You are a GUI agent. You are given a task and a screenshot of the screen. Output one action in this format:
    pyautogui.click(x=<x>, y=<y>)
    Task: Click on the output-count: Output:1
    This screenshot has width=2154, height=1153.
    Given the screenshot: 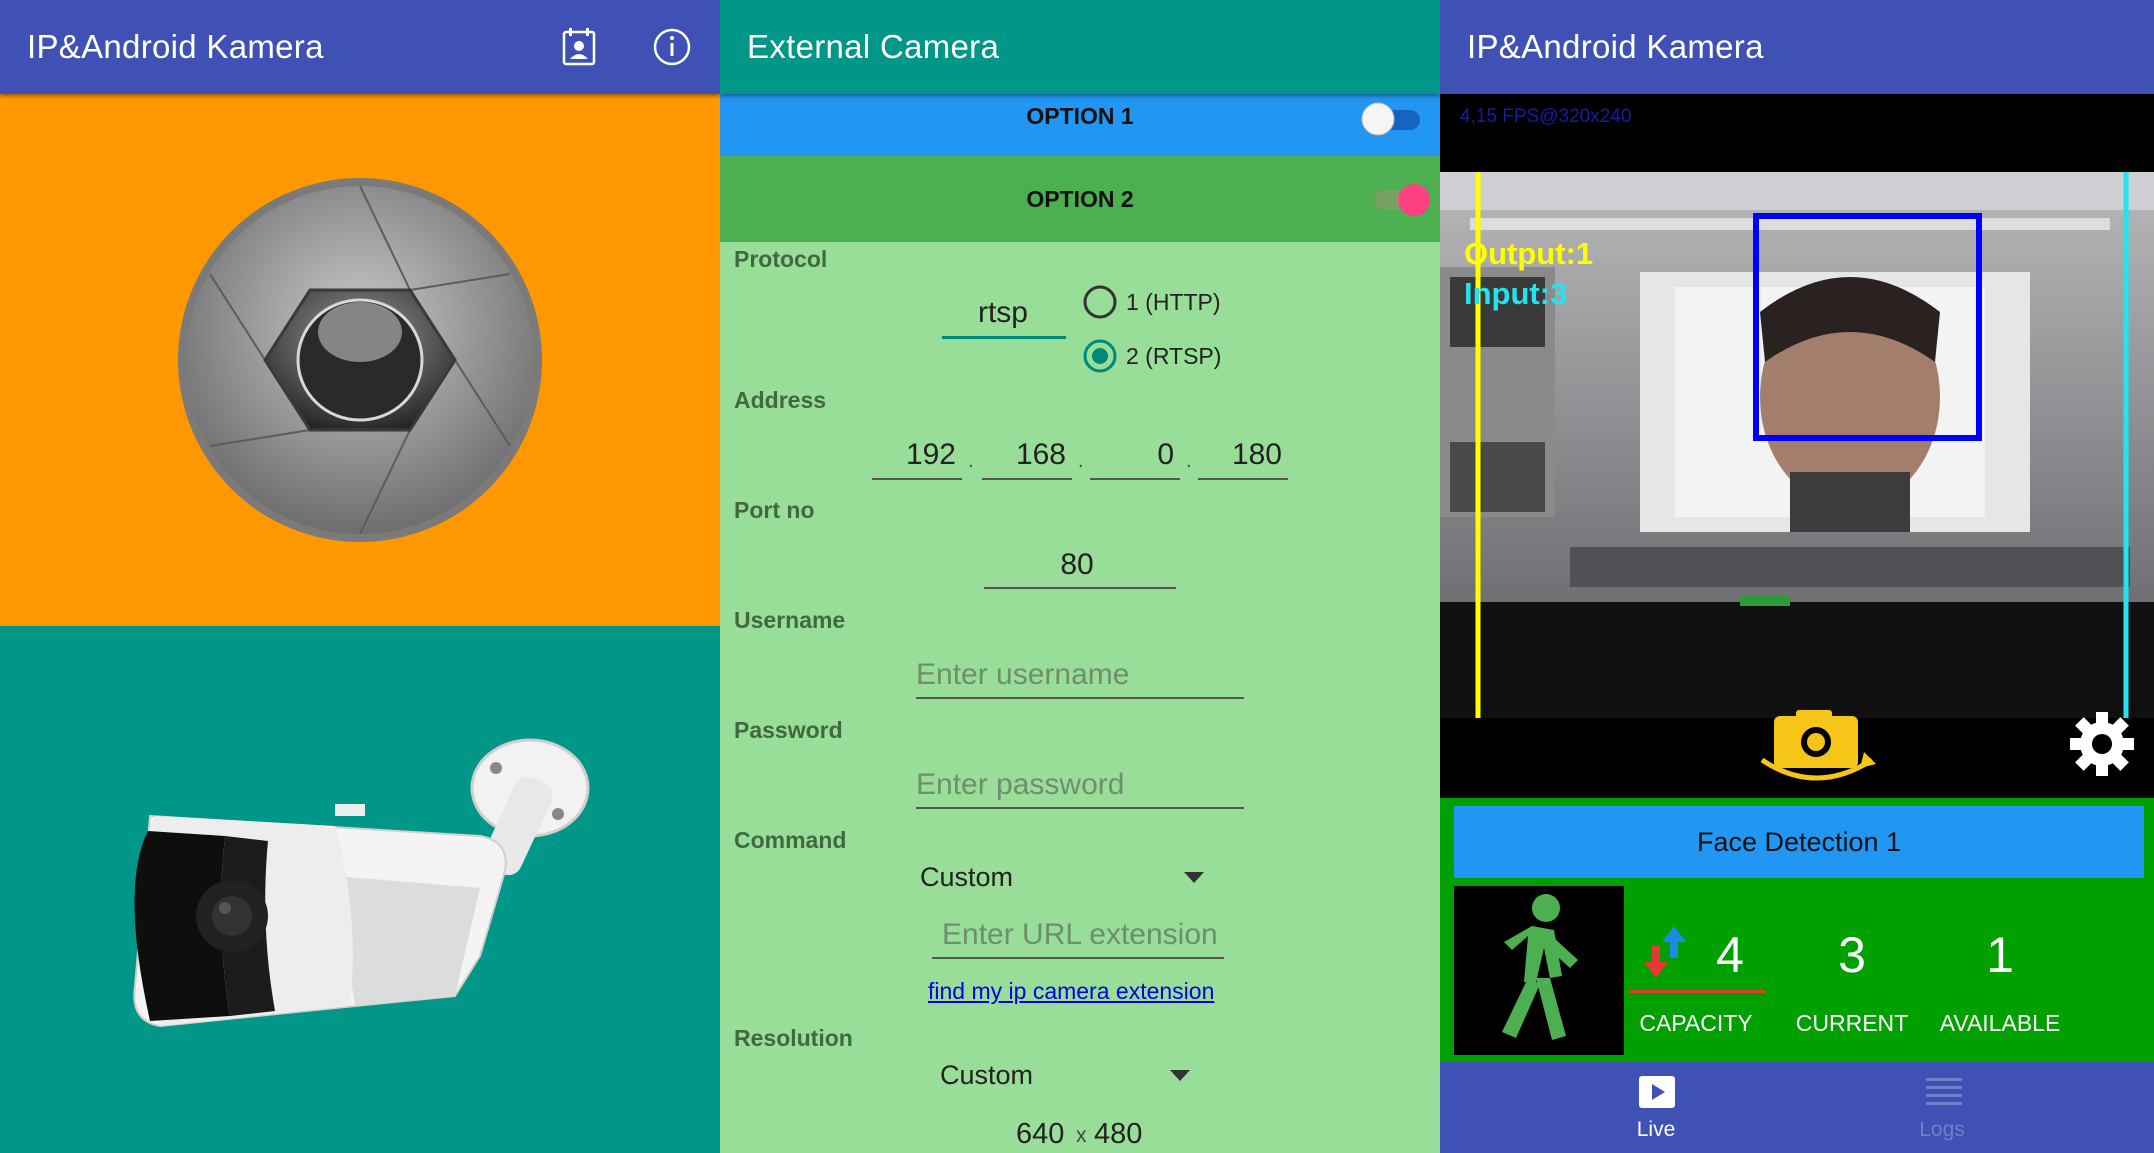 What is the action you would take?
    pyautogui.click(x=1529, y=253)
    